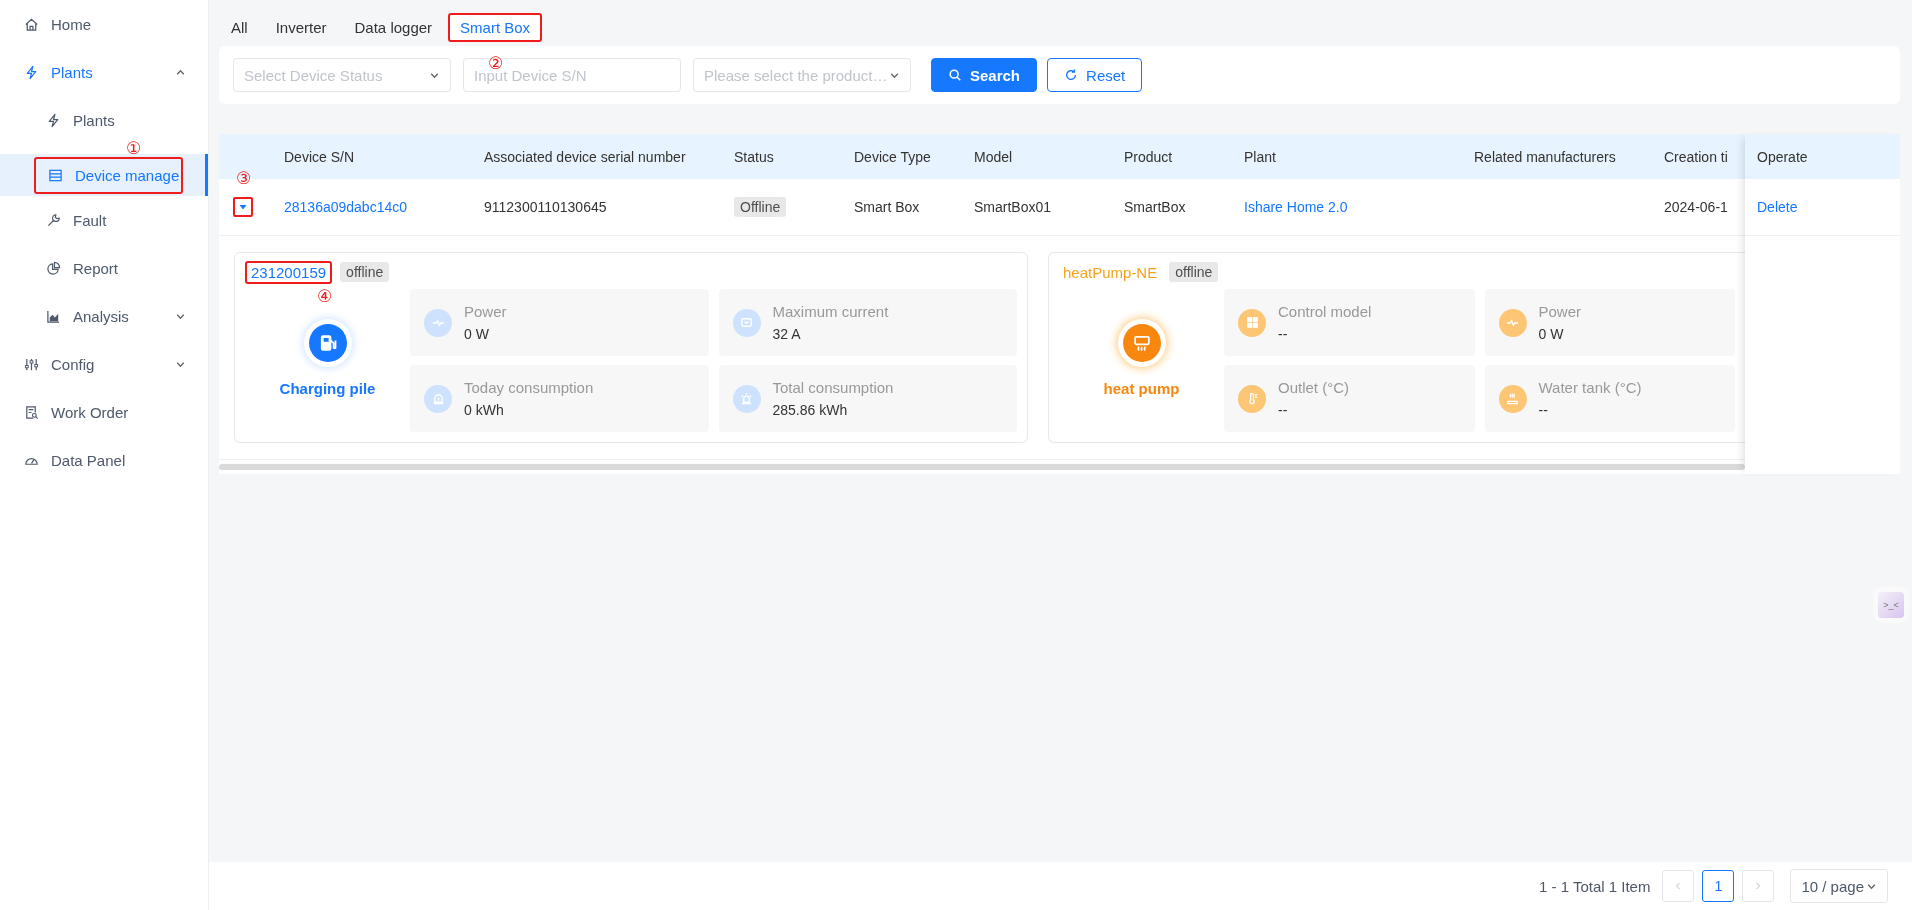 The image size is (1912, 910). Describe the element at coordinates (289, 272) in the screenshot. I see `device-id: 231200159` at that location.